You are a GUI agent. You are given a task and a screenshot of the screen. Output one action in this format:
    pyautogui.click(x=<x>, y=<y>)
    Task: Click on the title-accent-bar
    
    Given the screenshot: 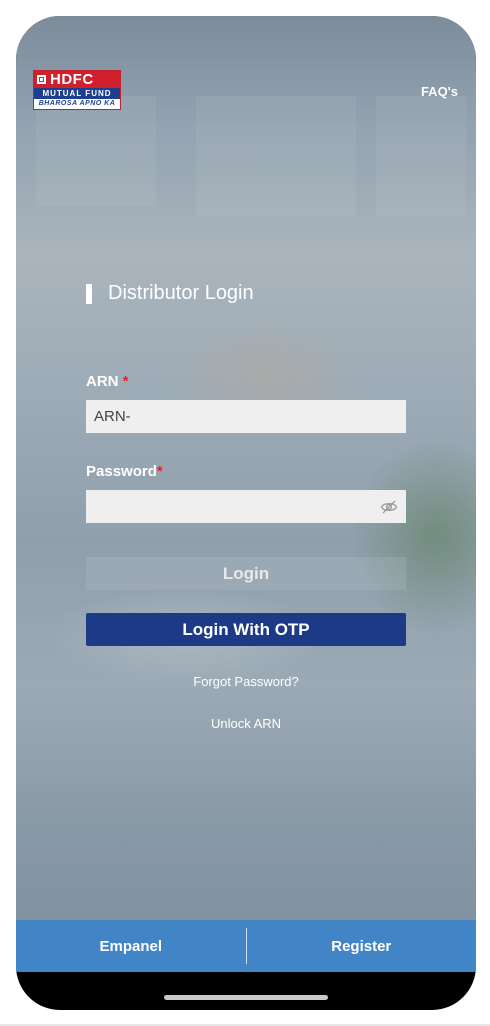 What is the action you would take?
    pyautogui.click(x=89, y=293)
    